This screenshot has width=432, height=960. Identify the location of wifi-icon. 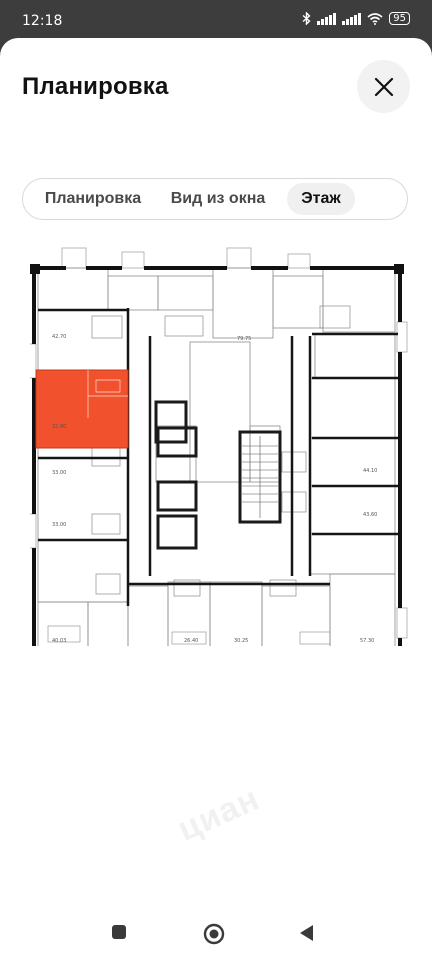
(375, 18).